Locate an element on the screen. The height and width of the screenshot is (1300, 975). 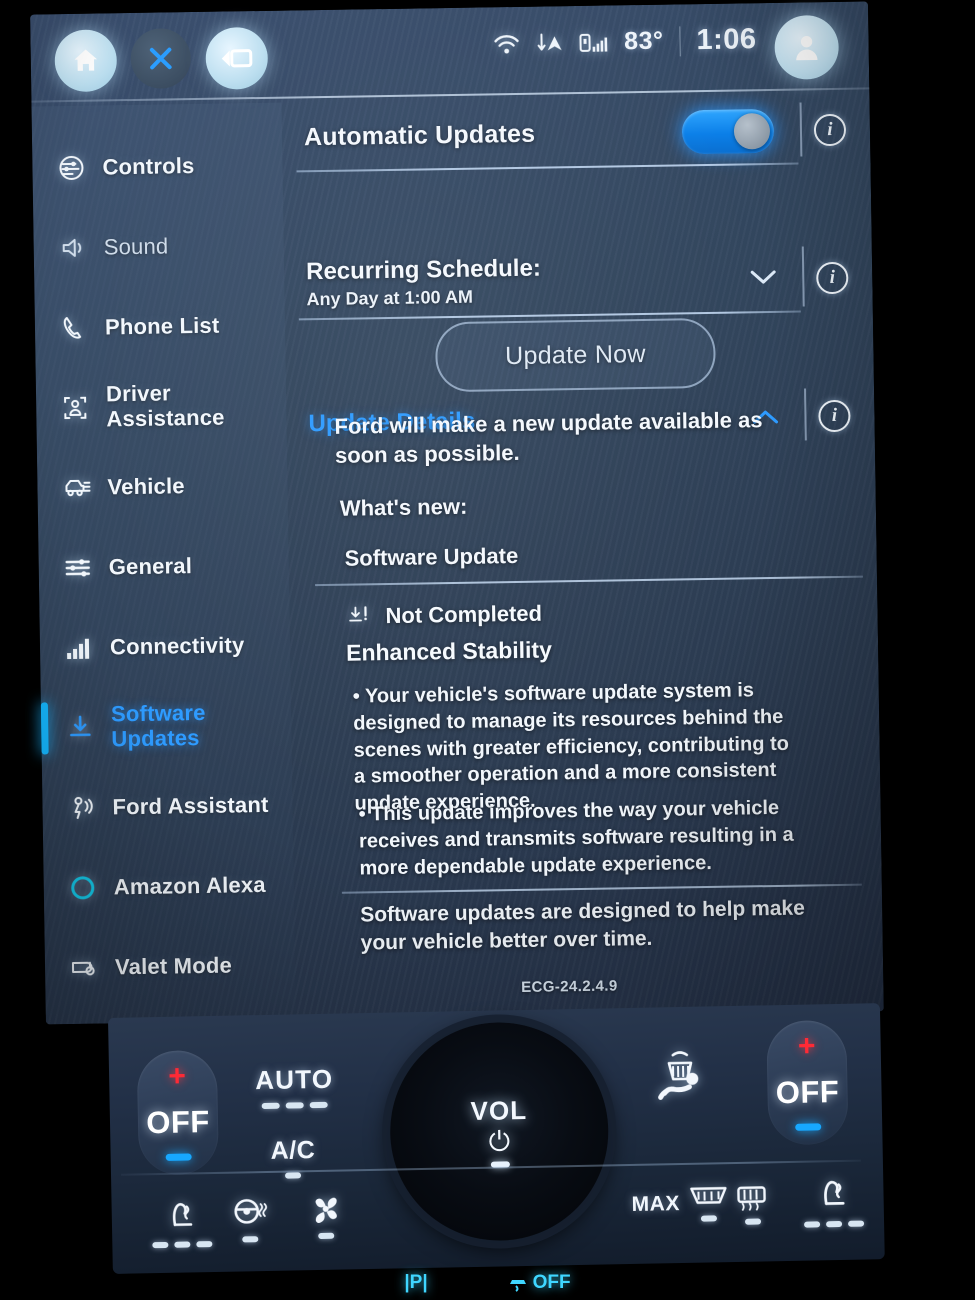
sidebar-item-label: Controls is located at coordinates (148, 166).